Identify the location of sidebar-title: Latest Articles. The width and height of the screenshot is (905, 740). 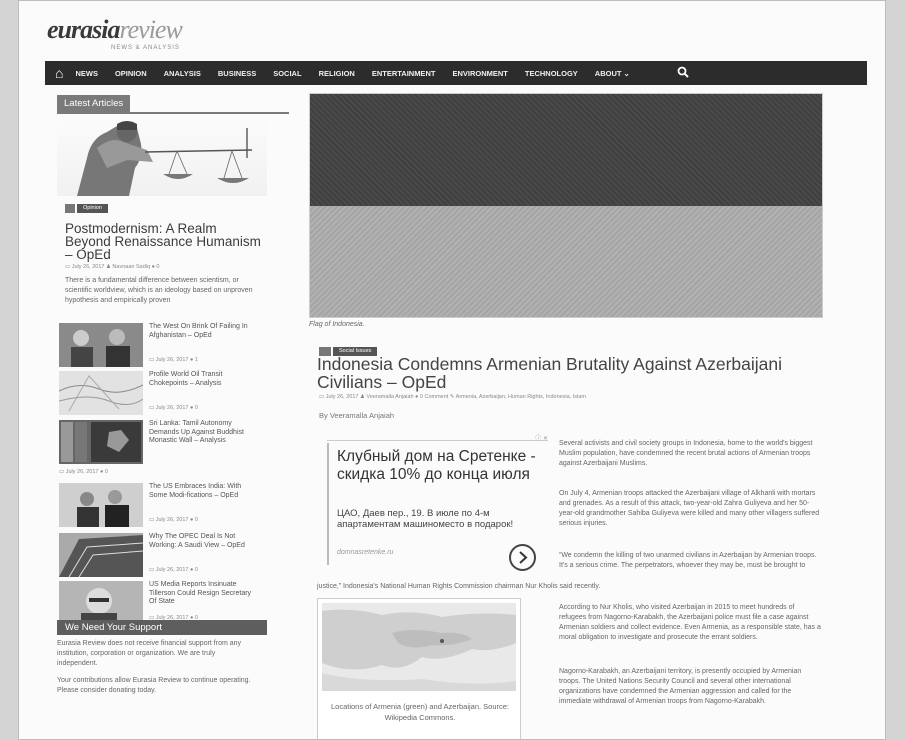
(94, 103).